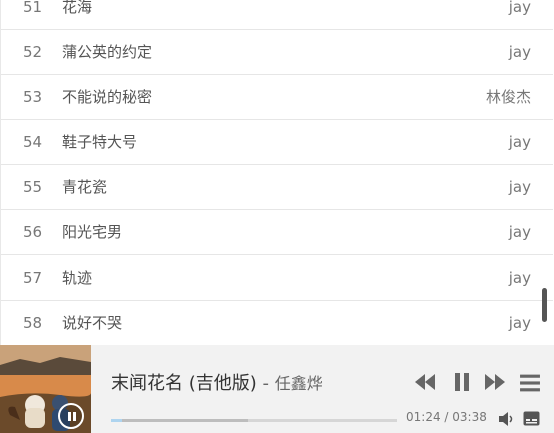  What do you see at coordinates (506, 419) in the screenshot?
I see `volume-icon` at bounding box center [506, 419].